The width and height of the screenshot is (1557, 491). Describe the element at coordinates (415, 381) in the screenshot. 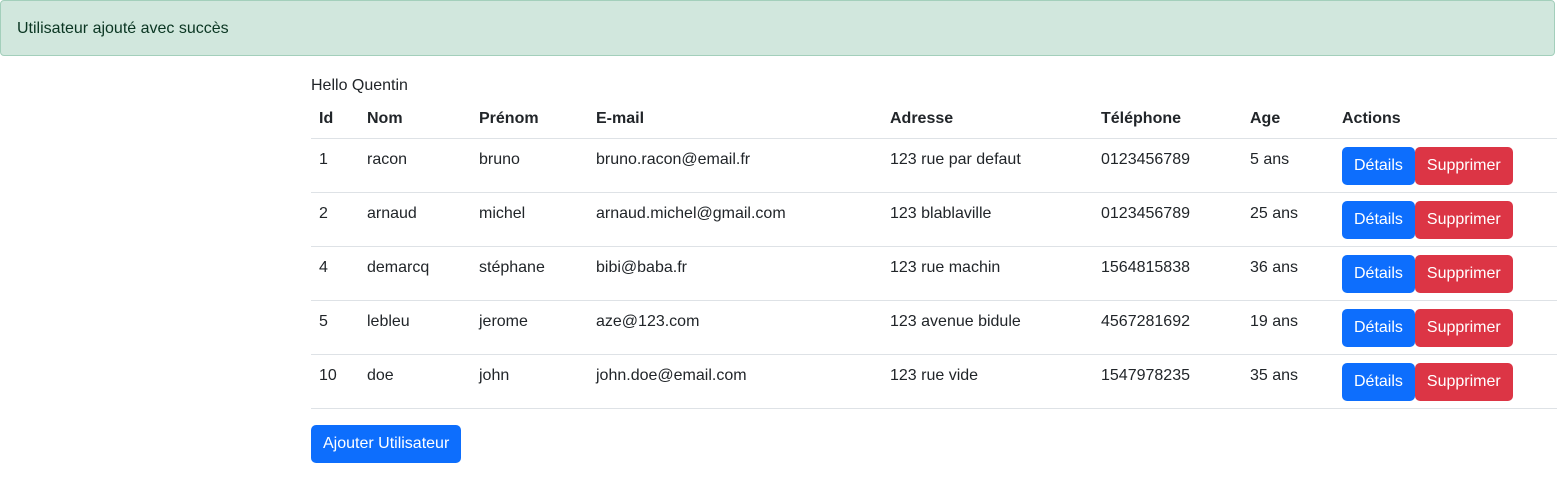

I see `cell-nom: doe` at that location.